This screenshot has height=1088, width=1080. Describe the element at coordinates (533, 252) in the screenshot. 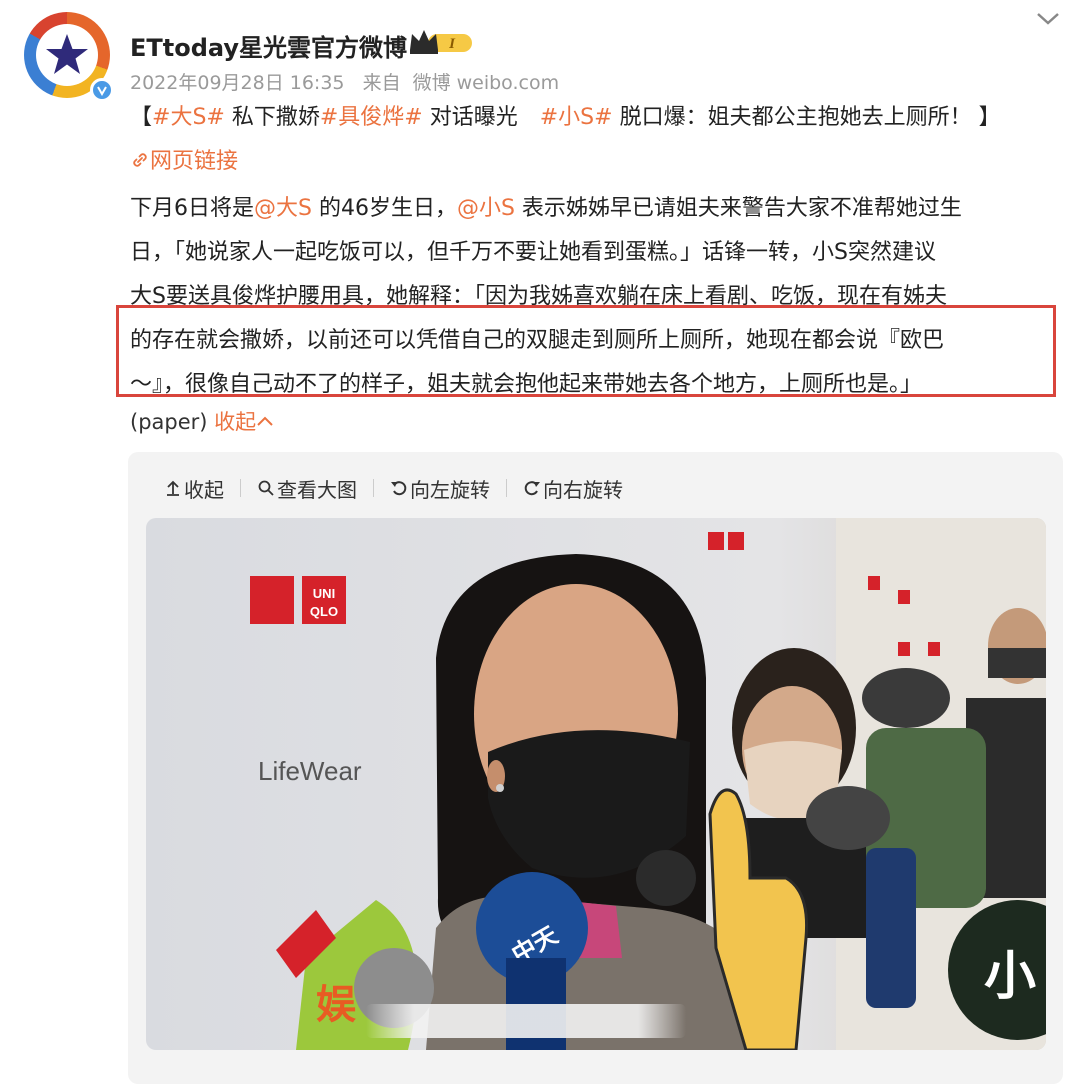

I see `body-line: 日，「她说家人一起吃饭可以，但千万不要让她看到蛋糕。」话锋一转，小S突然建议` at that location.